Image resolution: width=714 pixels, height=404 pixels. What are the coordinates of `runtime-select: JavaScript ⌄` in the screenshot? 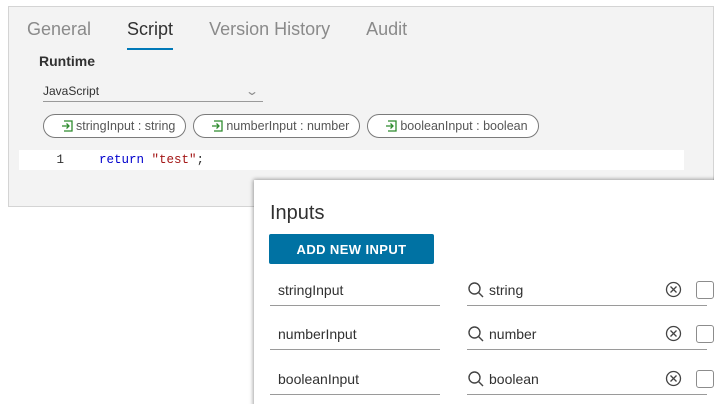 It's located at (153, 91).